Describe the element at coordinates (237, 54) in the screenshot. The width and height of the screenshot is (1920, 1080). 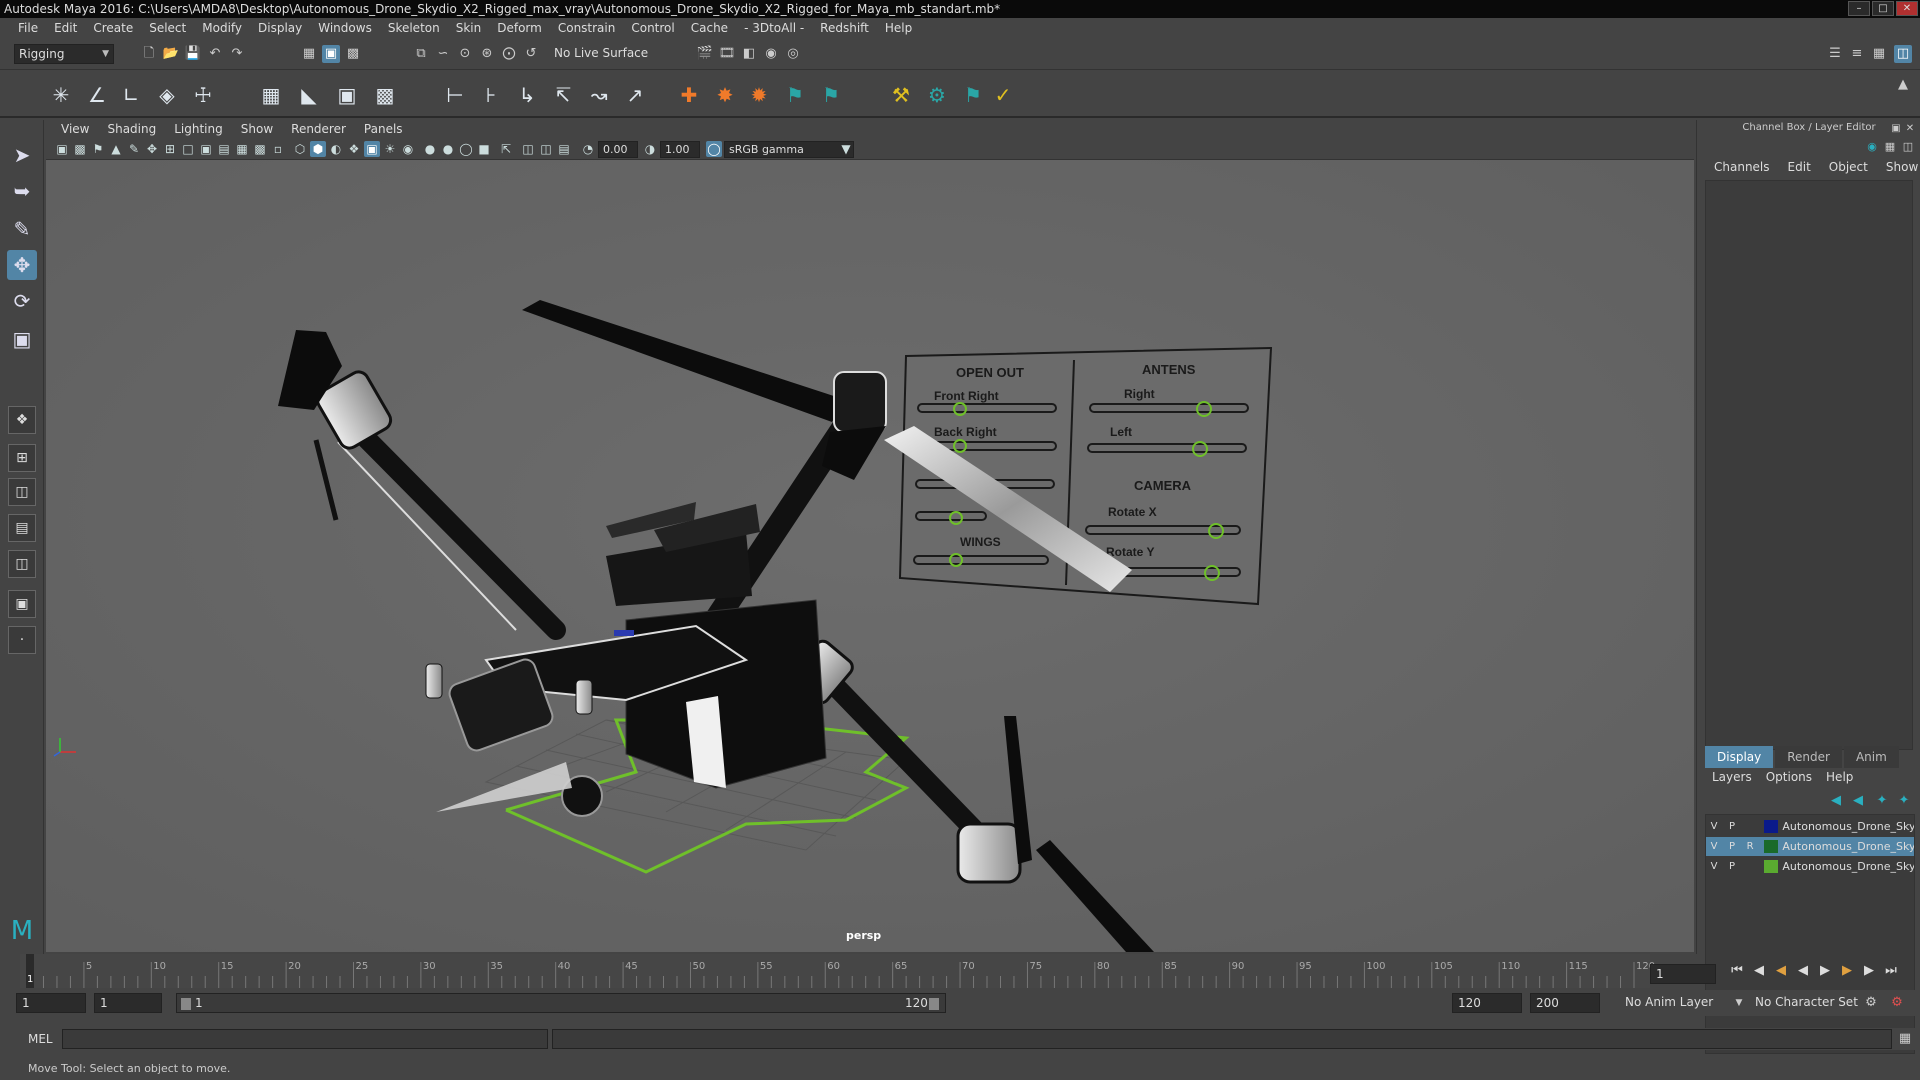
I see `redo-icon: ↷` at that location.